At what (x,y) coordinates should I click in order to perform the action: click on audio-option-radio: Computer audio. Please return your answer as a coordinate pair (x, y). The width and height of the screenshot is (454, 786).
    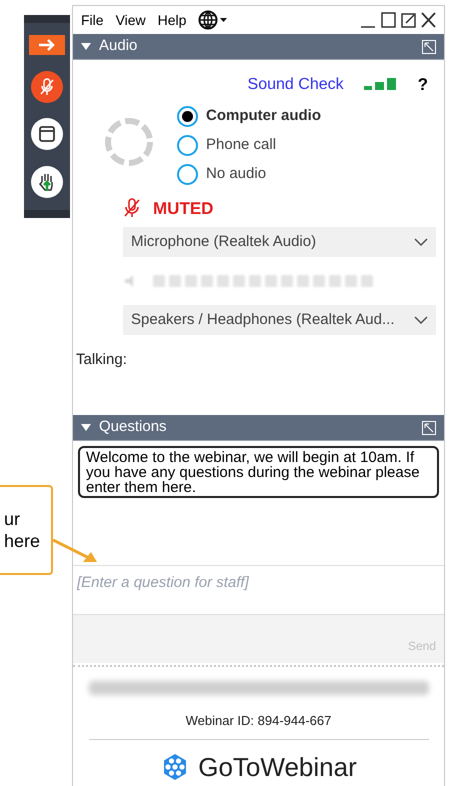
    Looking at the image, I should click on (249, 117).